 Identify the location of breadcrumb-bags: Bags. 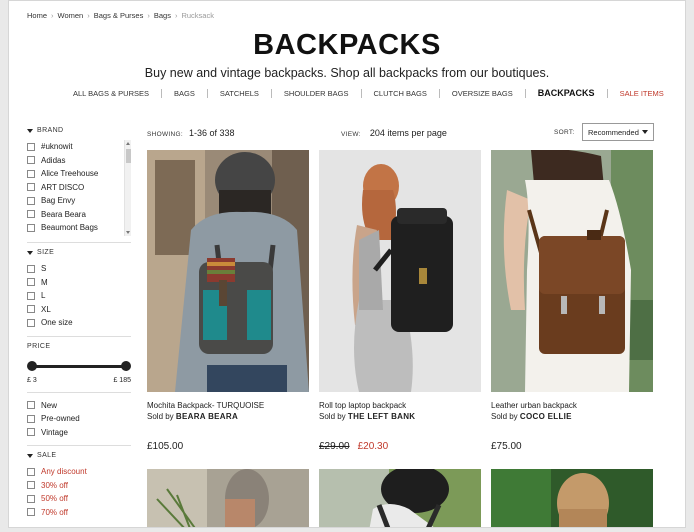
(162, 15).